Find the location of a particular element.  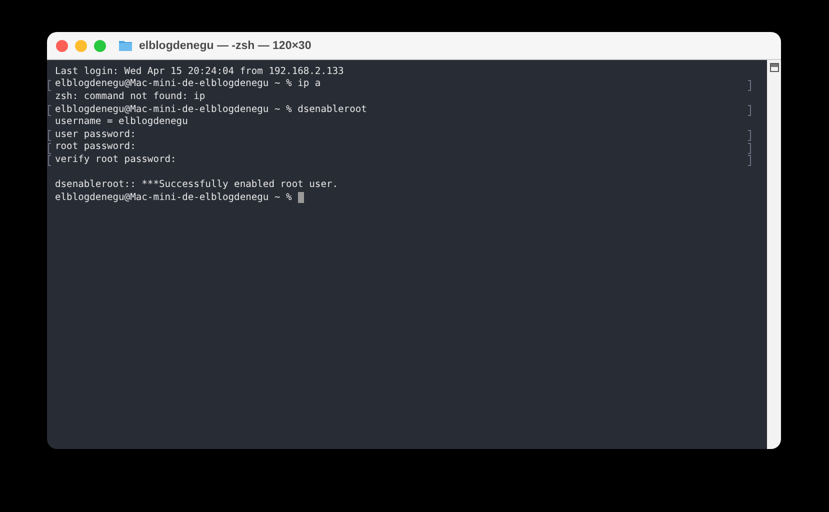

terminal-line: elblogdenegu@Mac-mini-de-elblogdenegu ~ % dsenableroot is located at coordinates (211, 109).